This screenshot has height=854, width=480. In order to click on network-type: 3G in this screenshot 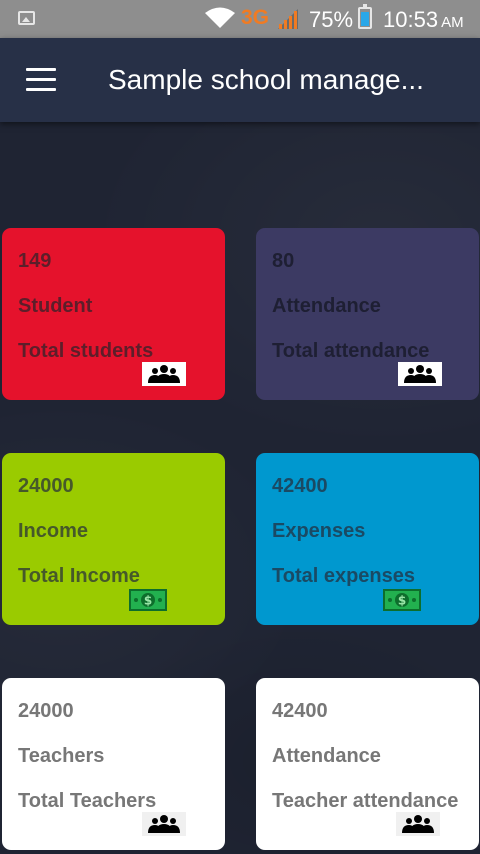, I will do `click(255, 17)`.